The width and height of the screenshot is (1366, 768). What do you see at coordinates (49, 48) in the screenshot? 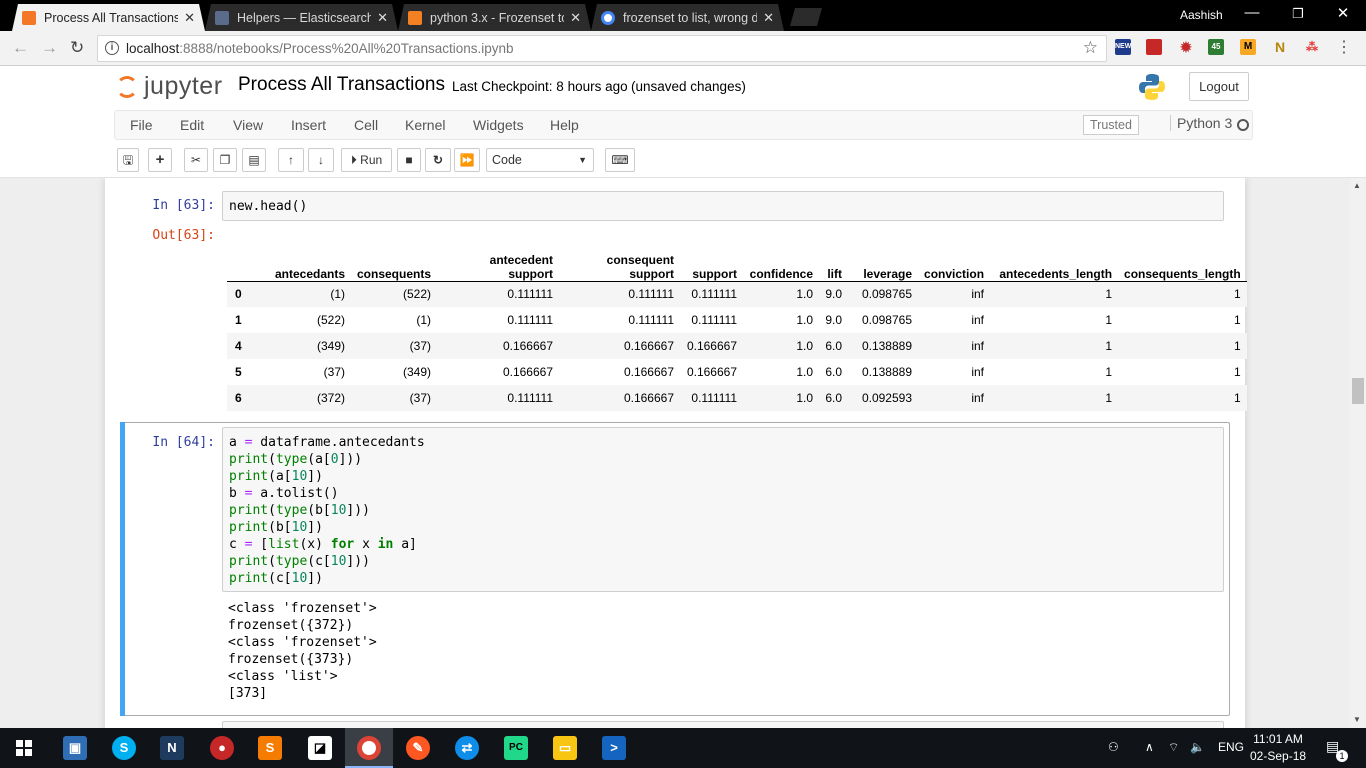
I see `forward-arrow-icon: →` at bounding box center [49, 48].